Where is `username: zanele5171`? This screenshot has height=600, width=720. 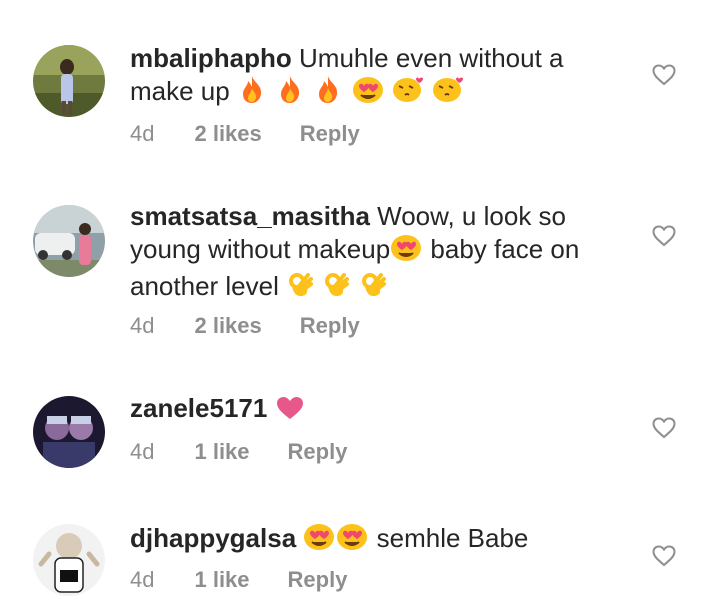
username: zanele5171 is located at coordinates (198, 408).